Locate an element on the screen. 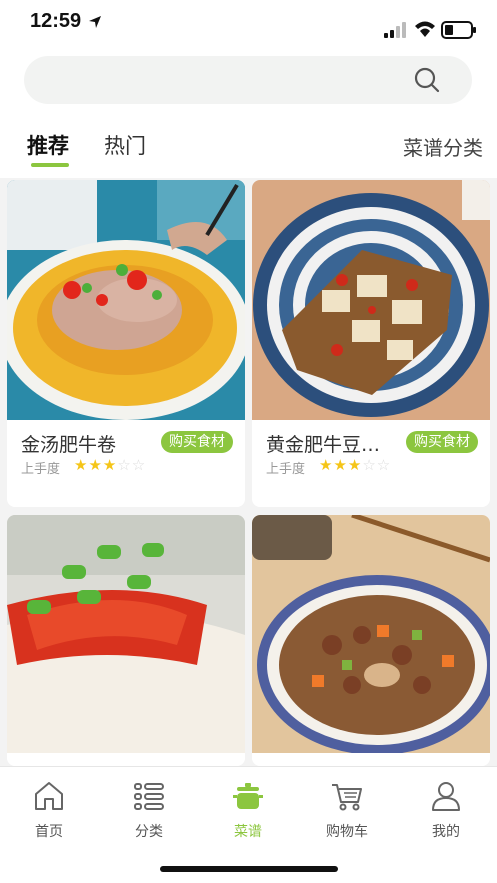 This screenshot has width=497, height=883. cellular-signal-icon is located at coordinates (395, 30).